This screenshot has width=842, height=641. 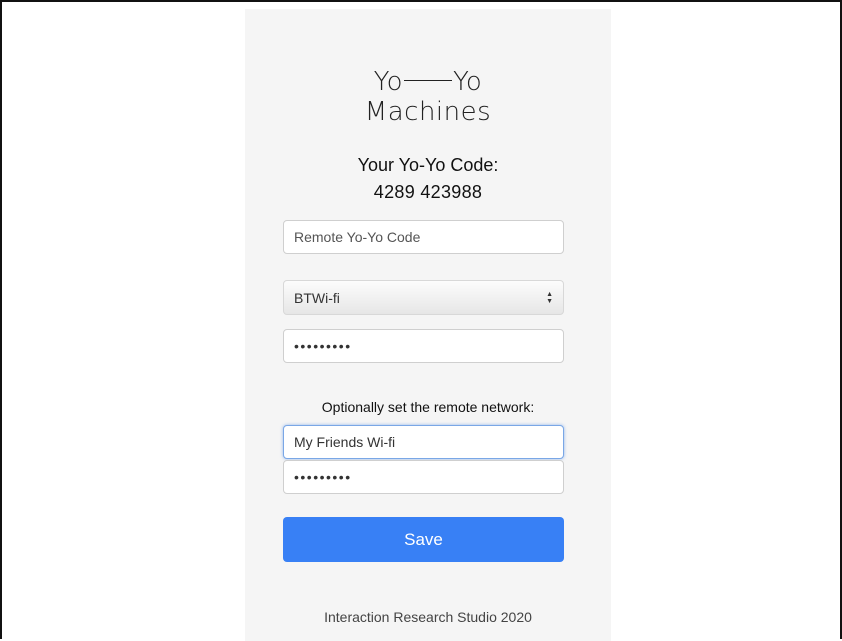 What do you see at coordinates (428, 80) in the screenshot?
I see `logo-dash` at bounding box center [428, 80].